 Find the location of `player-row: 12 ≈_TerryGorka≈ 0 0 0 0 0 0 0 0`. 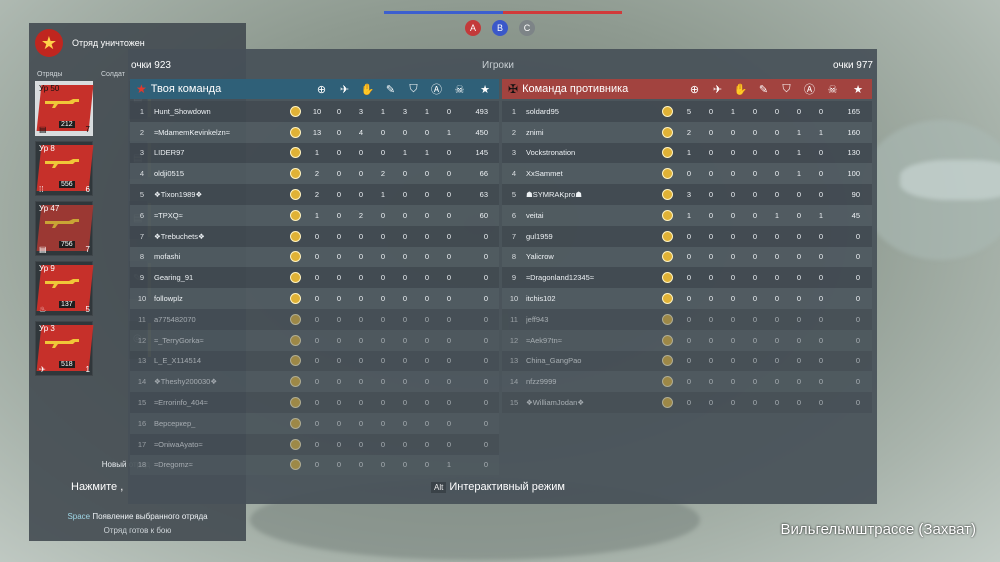

player-row: 12 ≈_TerryGorka≈ 0 0 0 0 0 0 0 0 is located at coordinates (314, 340).